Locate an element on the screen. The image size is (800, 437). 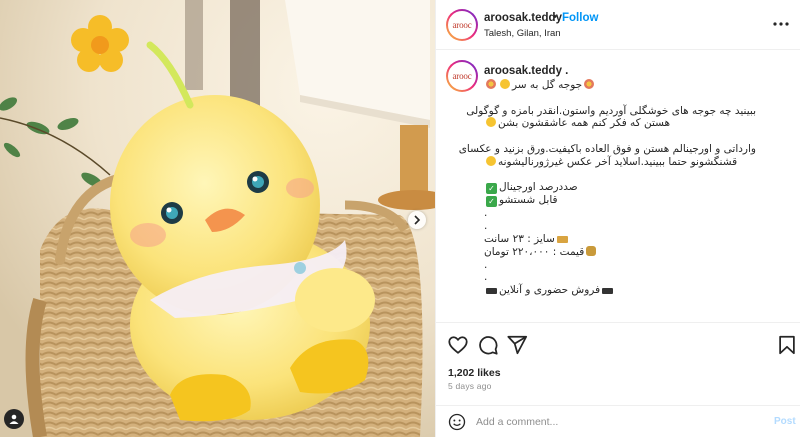
caption-line: سایز : ۲۳ سانت is located at coordinates (620, 239).